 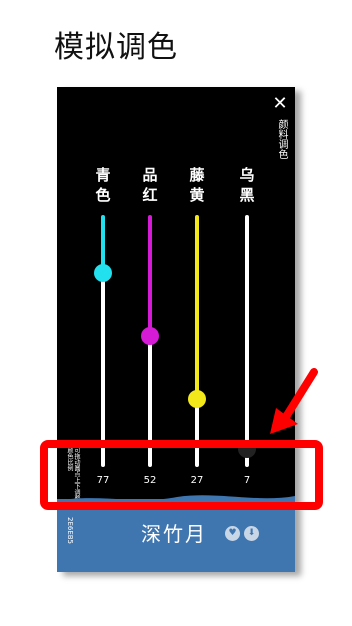 I want to click on column-yellow: 藤黄 27, so click(x=197, y=287).